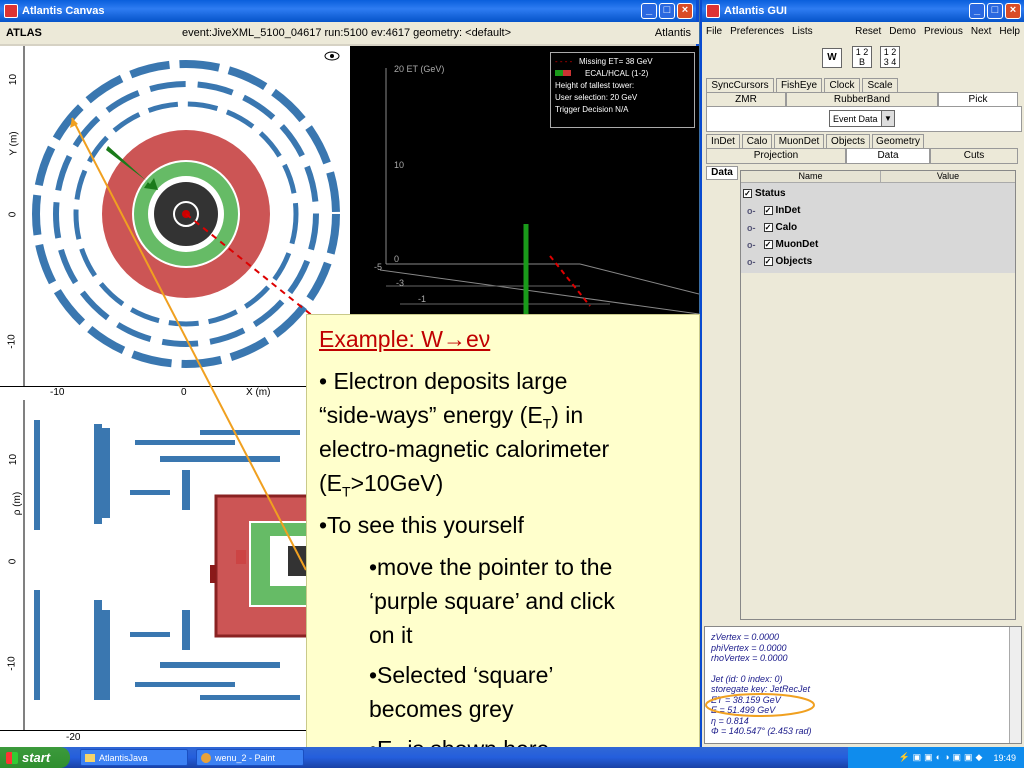  I want to click on paint-icon, so click(206, 757).